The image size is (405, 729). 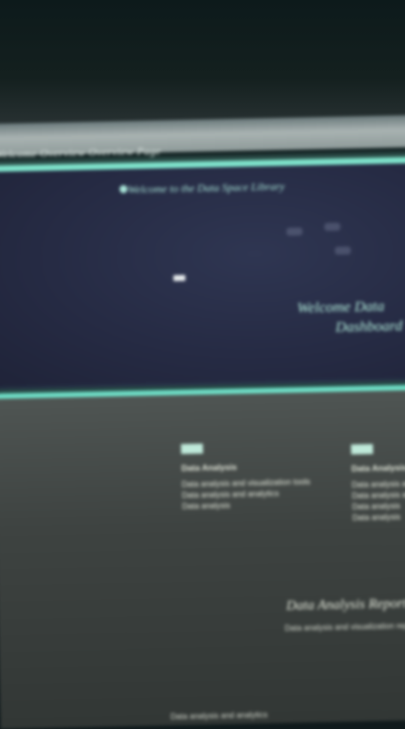 What do you see at coordinates (345, 605) in the screenshot?
I see `footer-heading: Data Analysis Report` at bounding box center [345, 605].